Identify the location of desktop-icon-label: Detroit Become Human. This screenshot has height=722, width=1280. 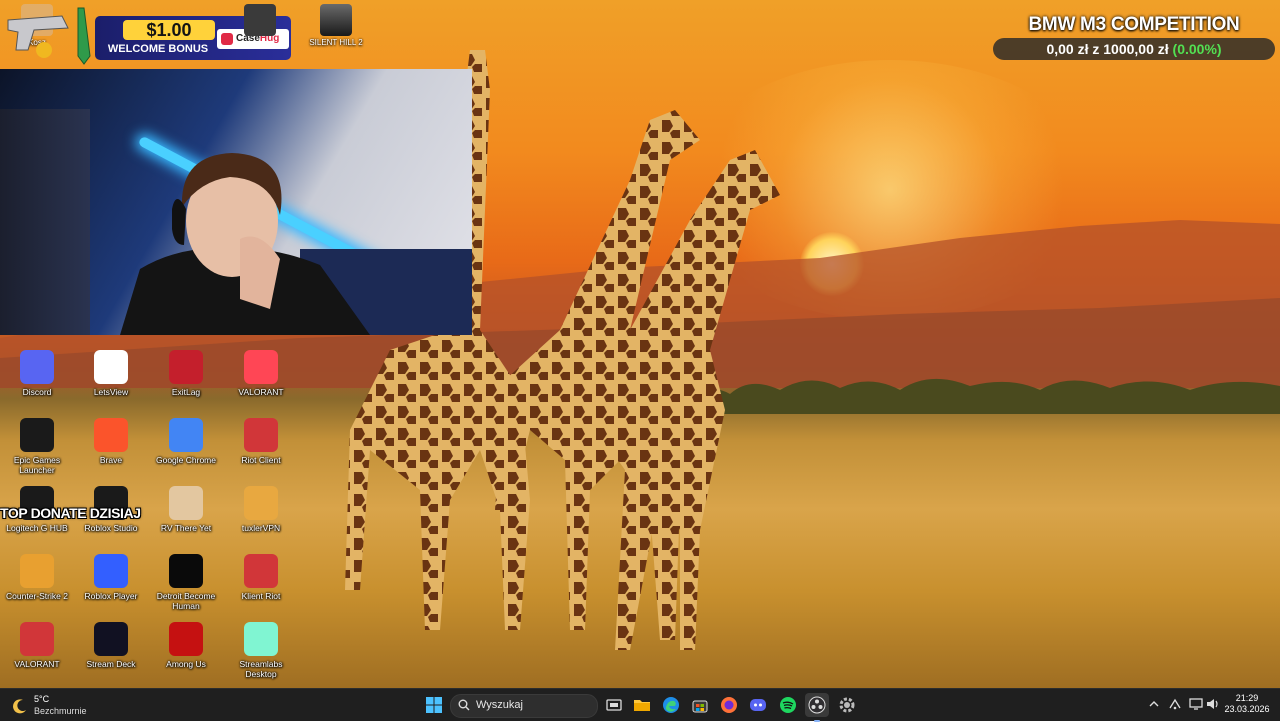
(186, 601).